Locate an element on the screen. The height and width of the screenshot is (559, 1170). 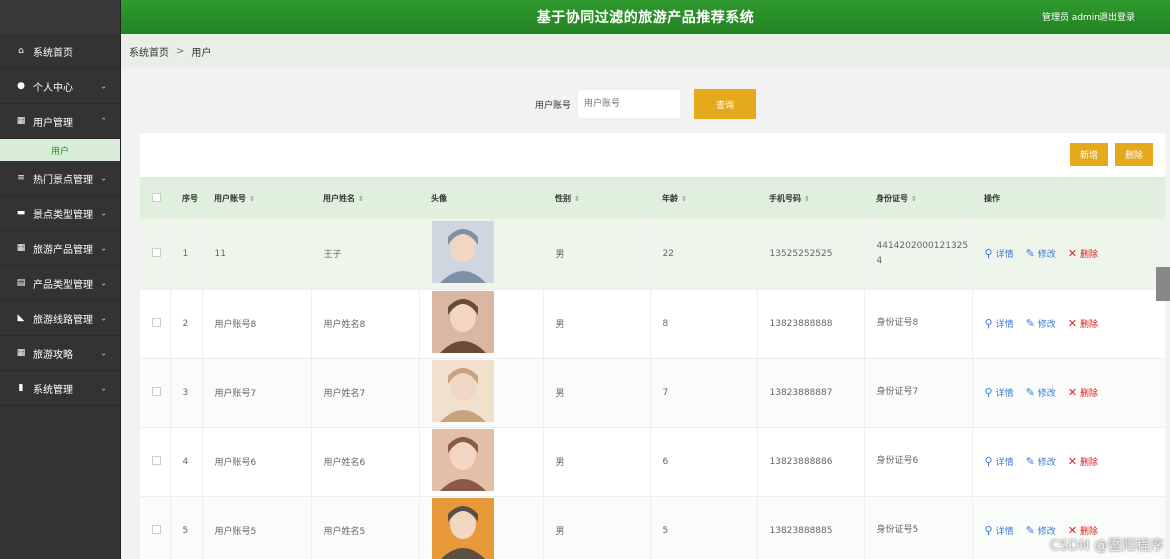
cell-age: 6 is located at coordinates (704, 462).